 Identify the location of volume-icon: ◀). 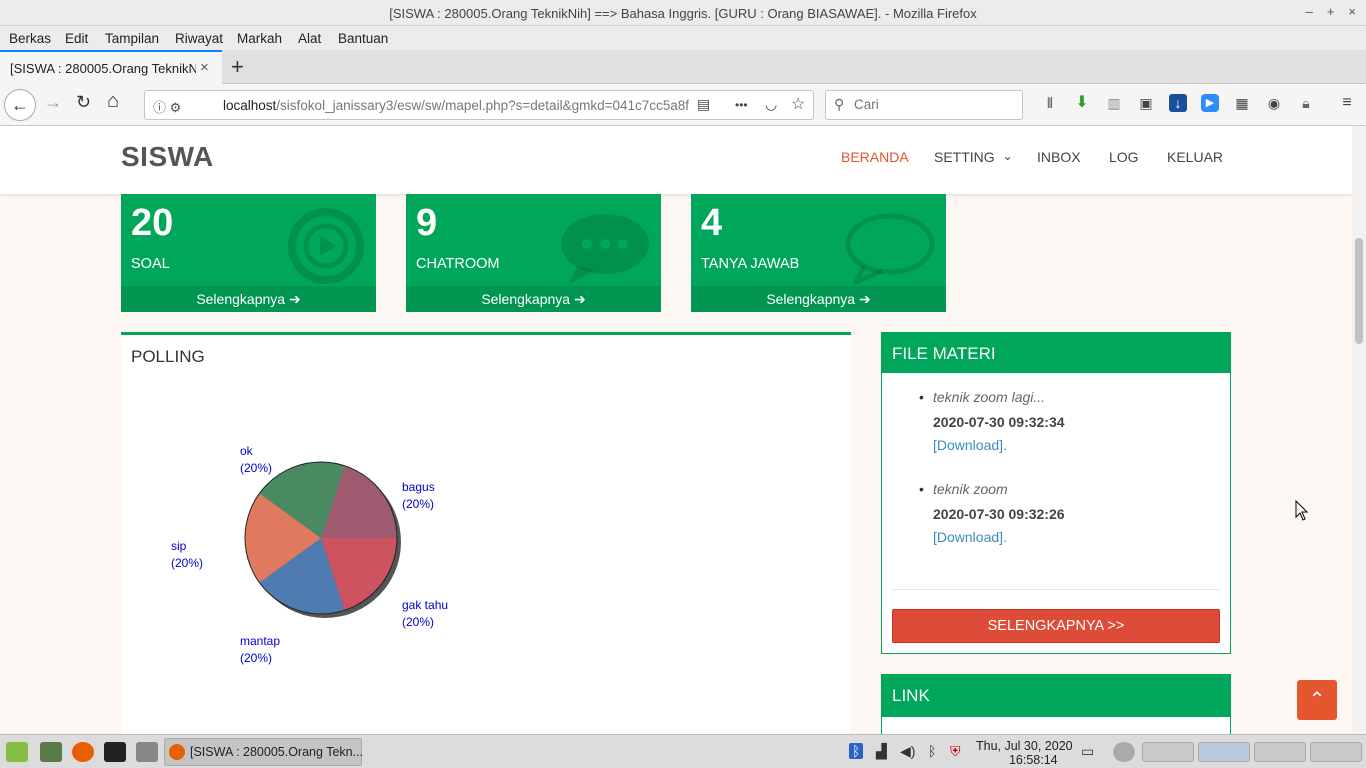
(907, 751).